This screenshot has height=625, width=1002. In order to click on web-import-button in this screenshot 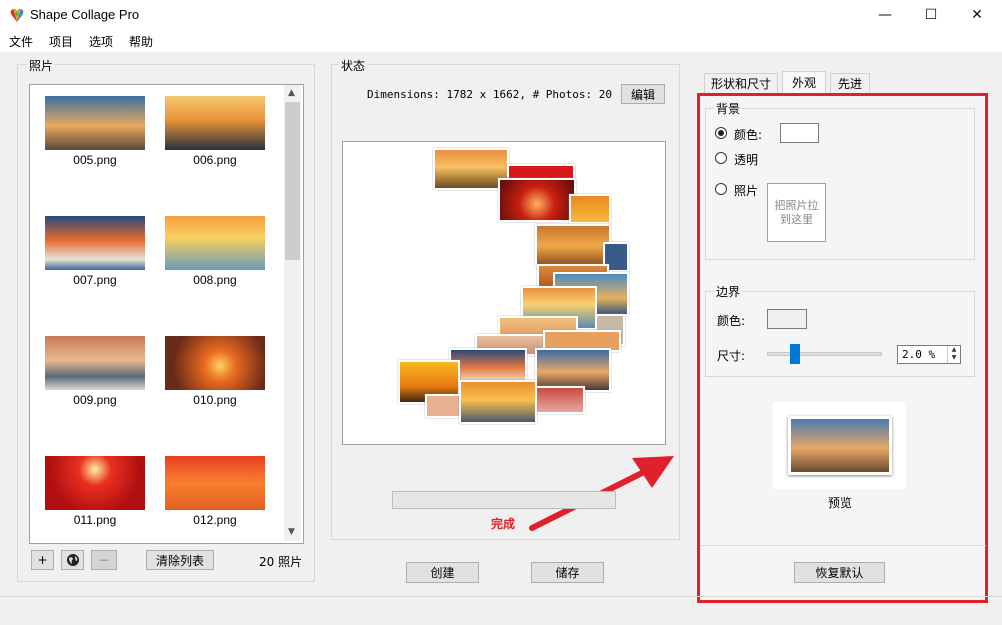, I will do `click(72, 560)`.